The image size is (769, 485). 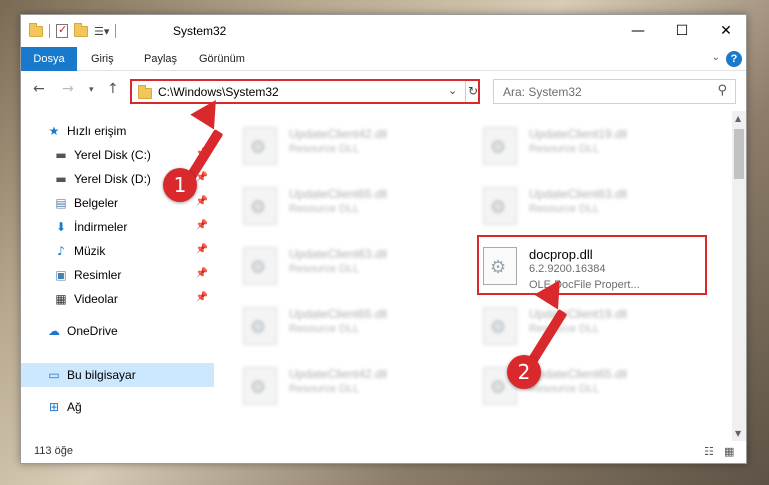 What do you see at coordinates (116, 31) in the screenshot?
I see `separator` at bounding box center [116, 31].